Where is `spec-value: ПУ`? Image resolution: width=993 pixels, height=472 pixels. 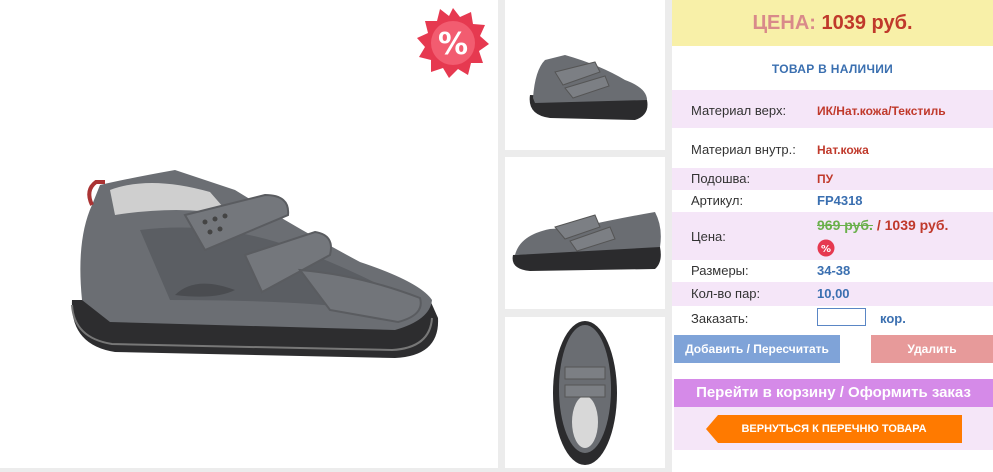 spec-value: ПУ is located at coordinates (825, 179).